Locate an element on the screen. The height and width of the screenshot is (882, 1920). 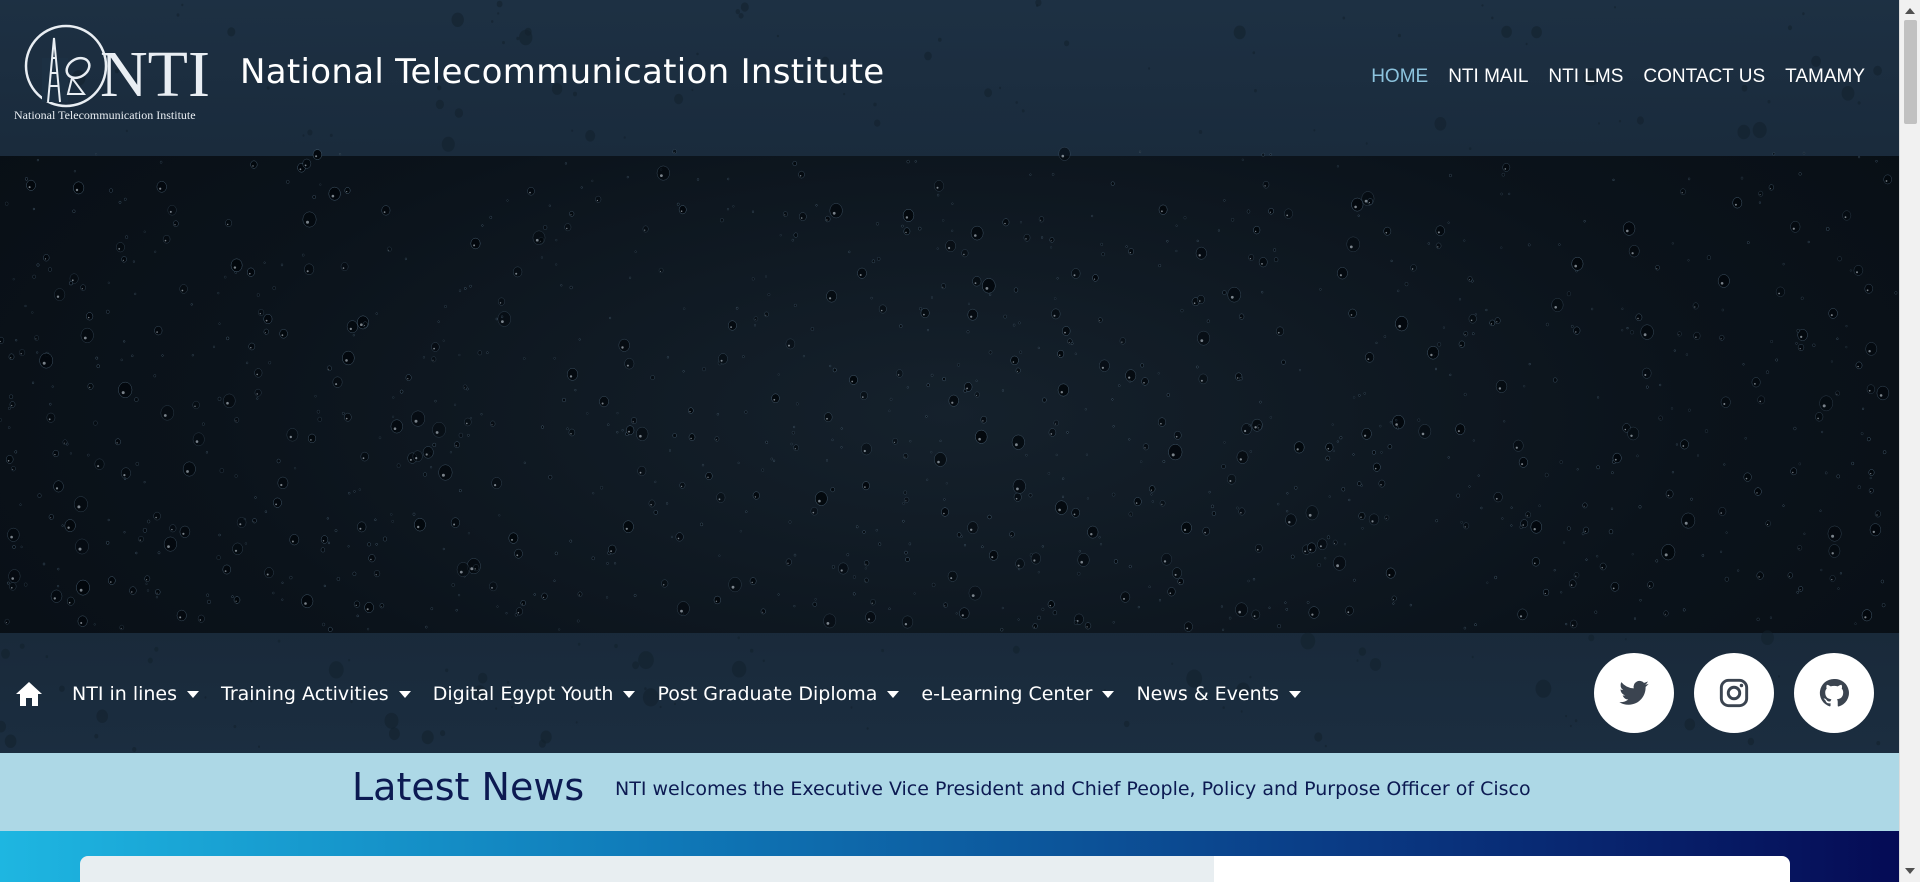
github-icon is located at coordinates (1834, 692).